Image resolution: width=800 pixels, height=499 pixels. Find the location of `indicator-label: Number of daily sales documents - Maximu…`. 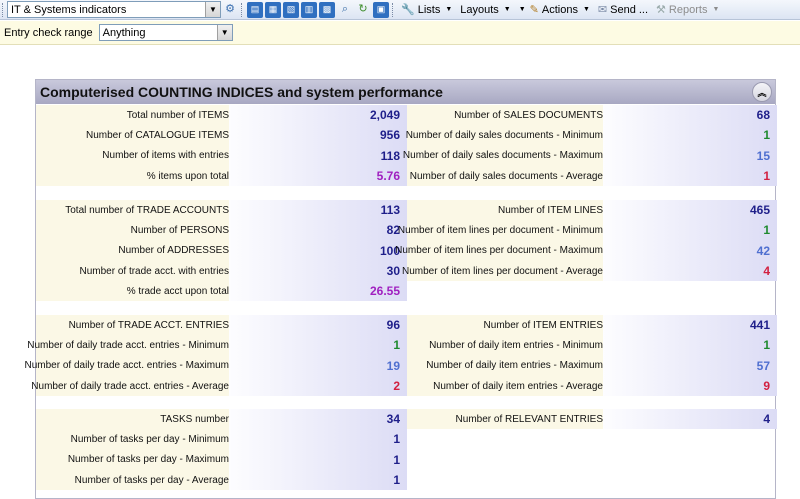

indicator-label: Number of daily sales documents - Maximu… is located at coordinates (502, 156).